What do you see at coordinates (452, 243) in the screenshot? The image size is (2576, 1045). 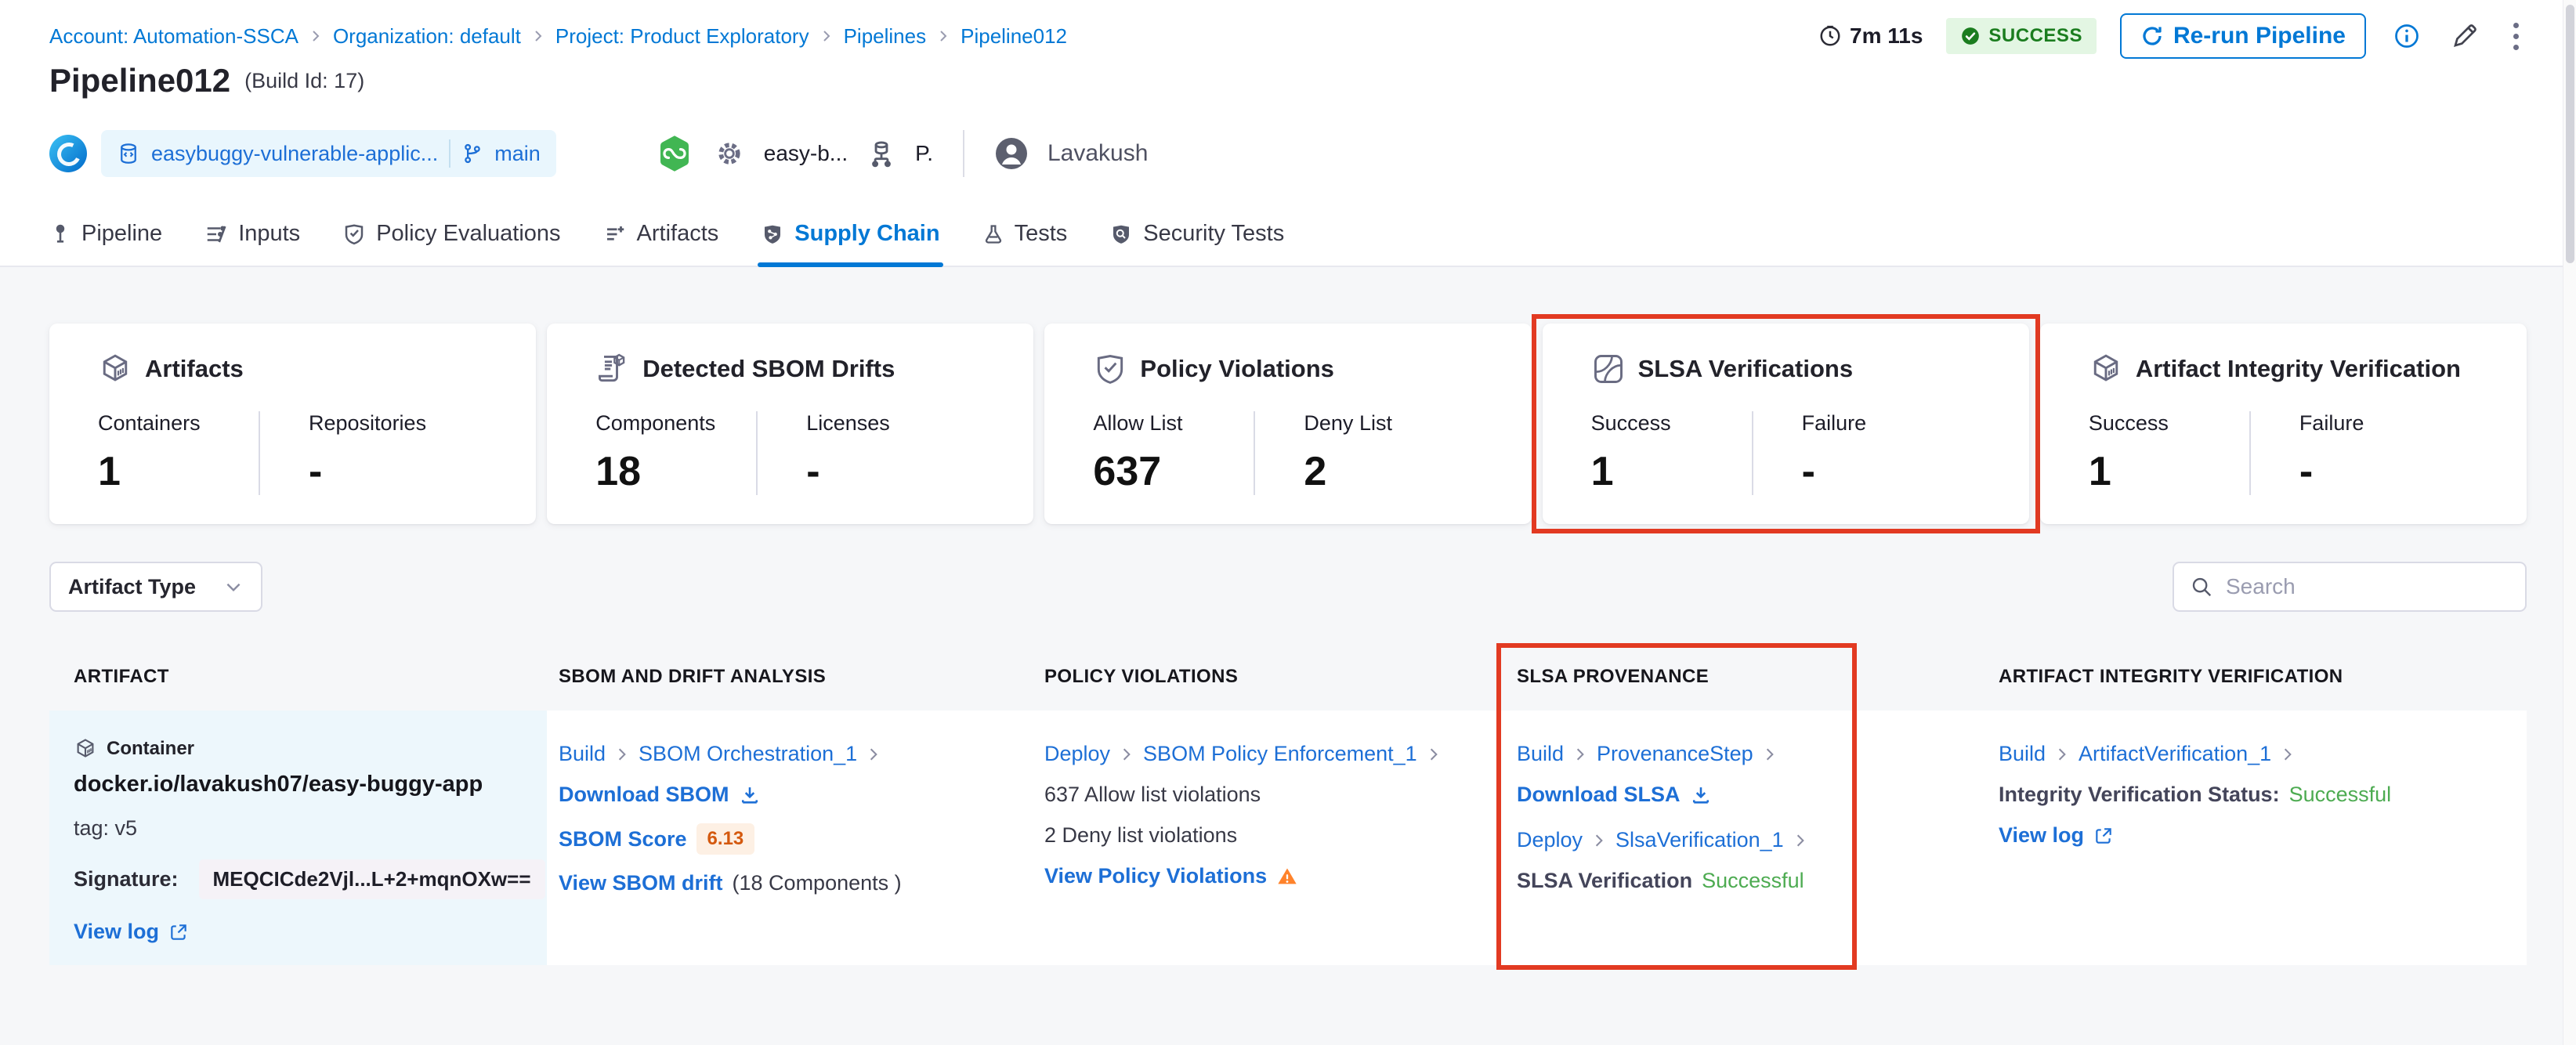 I see `tab-policy-evaluations: Policy Evaluations` at bounding box center [452, 243].